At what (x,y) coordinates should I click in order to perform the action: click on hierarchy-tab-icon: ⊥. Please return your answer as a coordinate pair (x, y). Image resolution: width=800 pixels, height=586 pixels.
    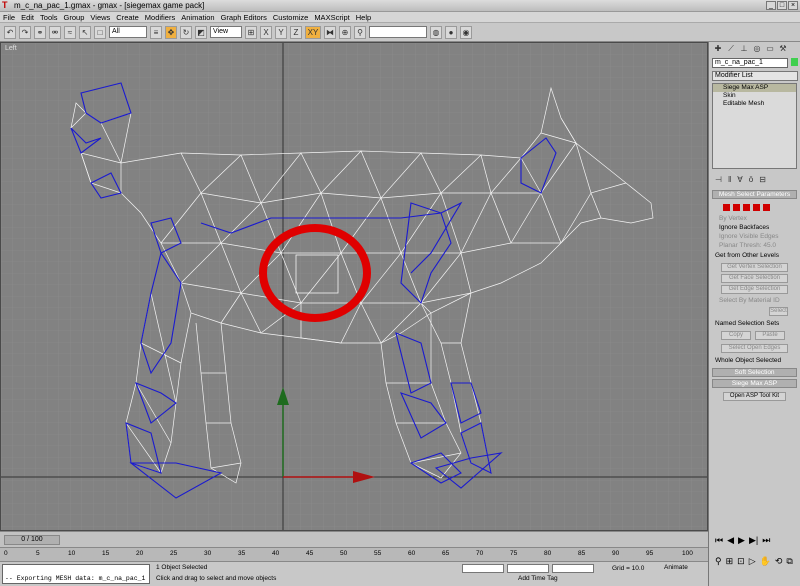
    Looking at the image, I should click on (744, 49).